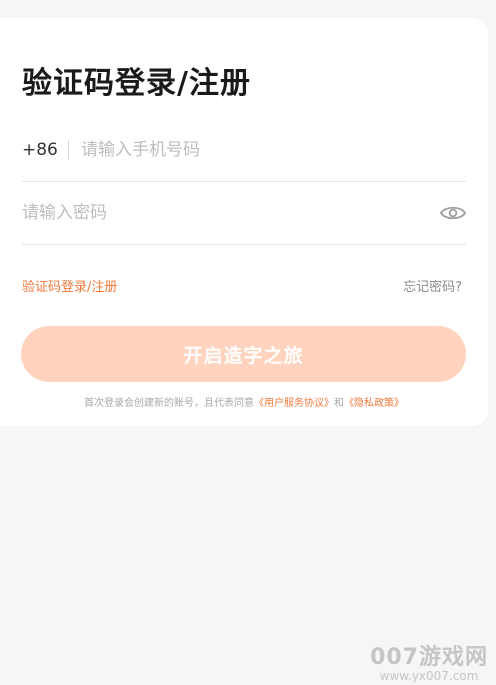 Image resolution: width=496 pixels, height=685 pixels. I want to click on country-code: +86, so click(45, 150).